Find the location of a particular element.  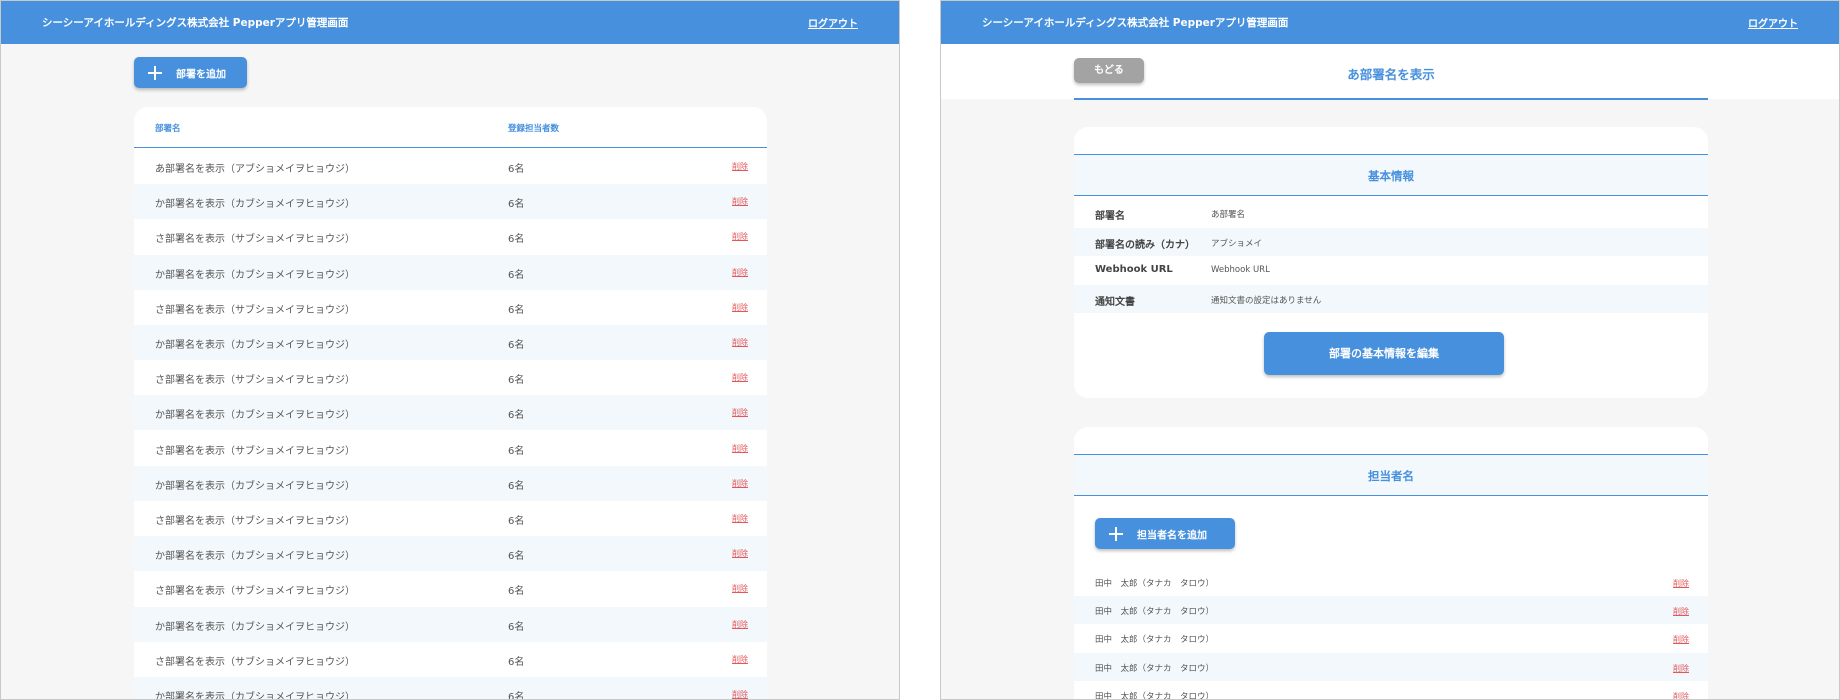

info-row: 部署名 あ部署名 is located at coordinates (1391, 213).